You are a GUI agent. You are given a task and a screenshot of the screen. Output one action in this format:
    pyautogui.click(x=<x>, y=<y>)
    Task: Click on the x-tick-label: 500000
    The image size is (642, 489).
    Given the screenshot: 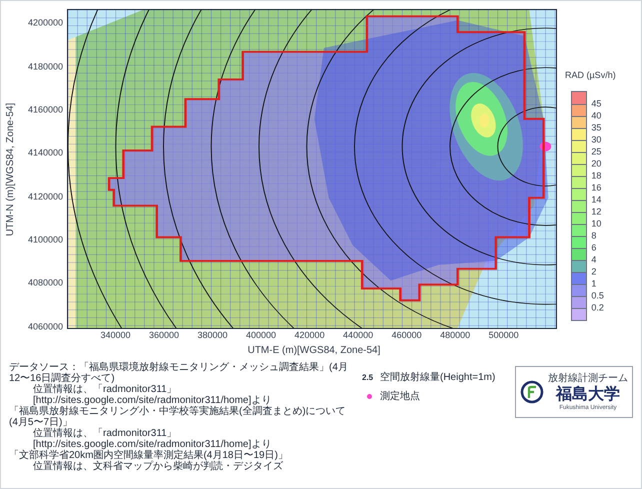 What is the action you would take?
    pyautogui.click(x=503, y=335)
    